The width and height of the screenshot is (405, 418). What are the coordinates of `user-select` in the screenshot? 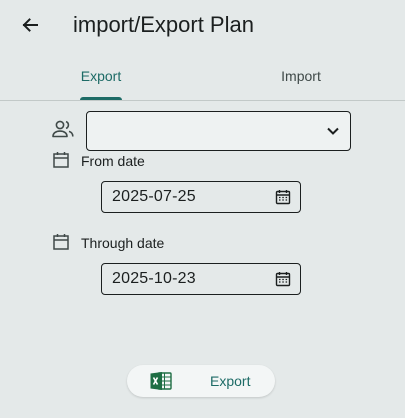 It's located at (218, 131).